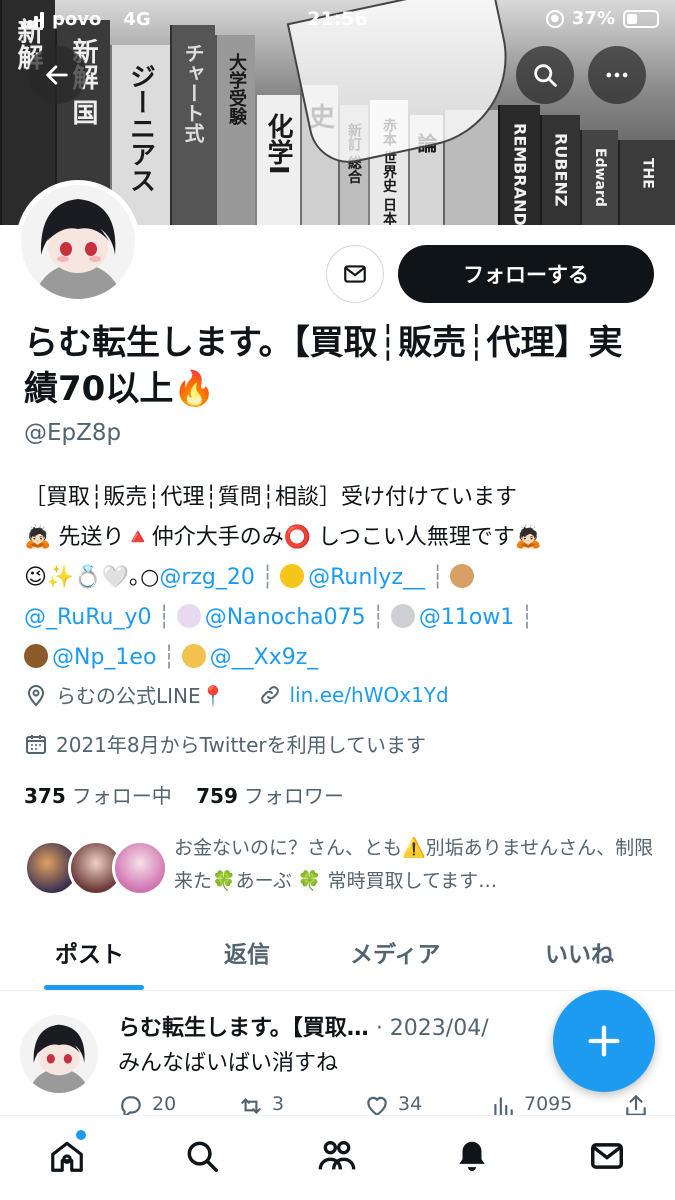  I want to click on bio-line: @Np_1eo ┆ @__Xx9z_, so click(344, 658).